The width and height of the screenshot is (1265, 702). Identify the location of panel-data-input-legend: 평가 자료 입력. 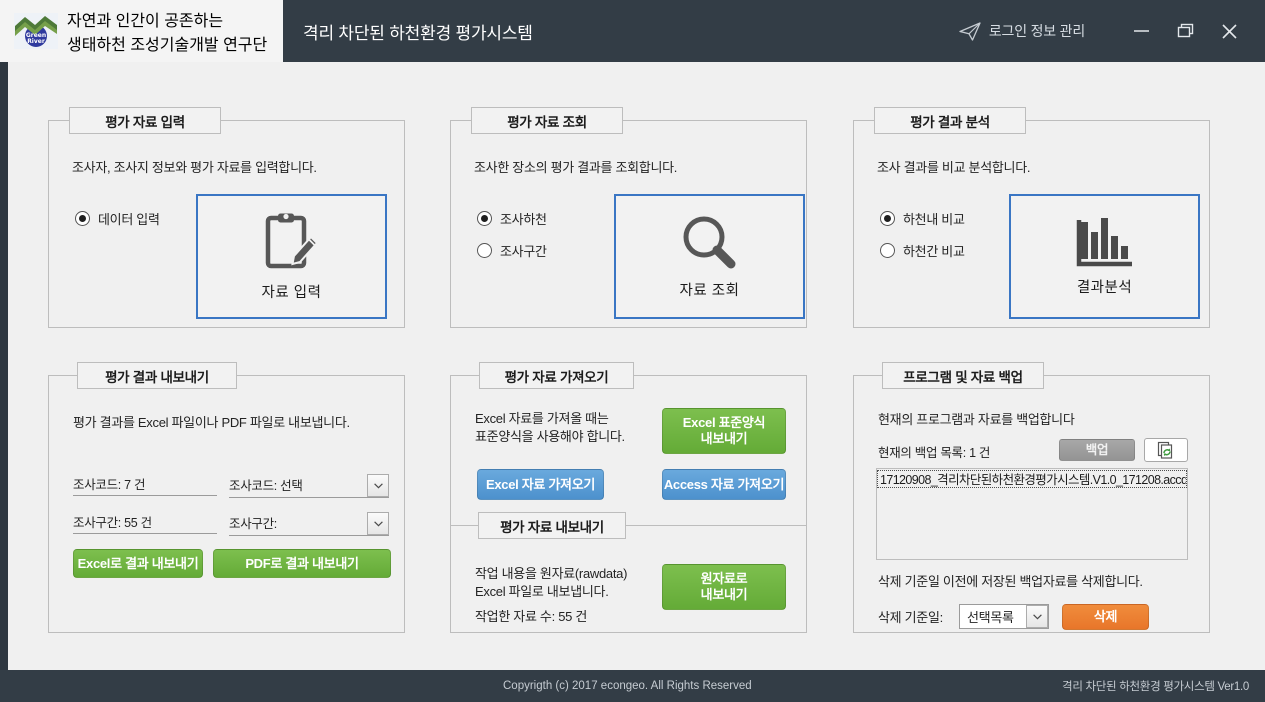
(145, 120).